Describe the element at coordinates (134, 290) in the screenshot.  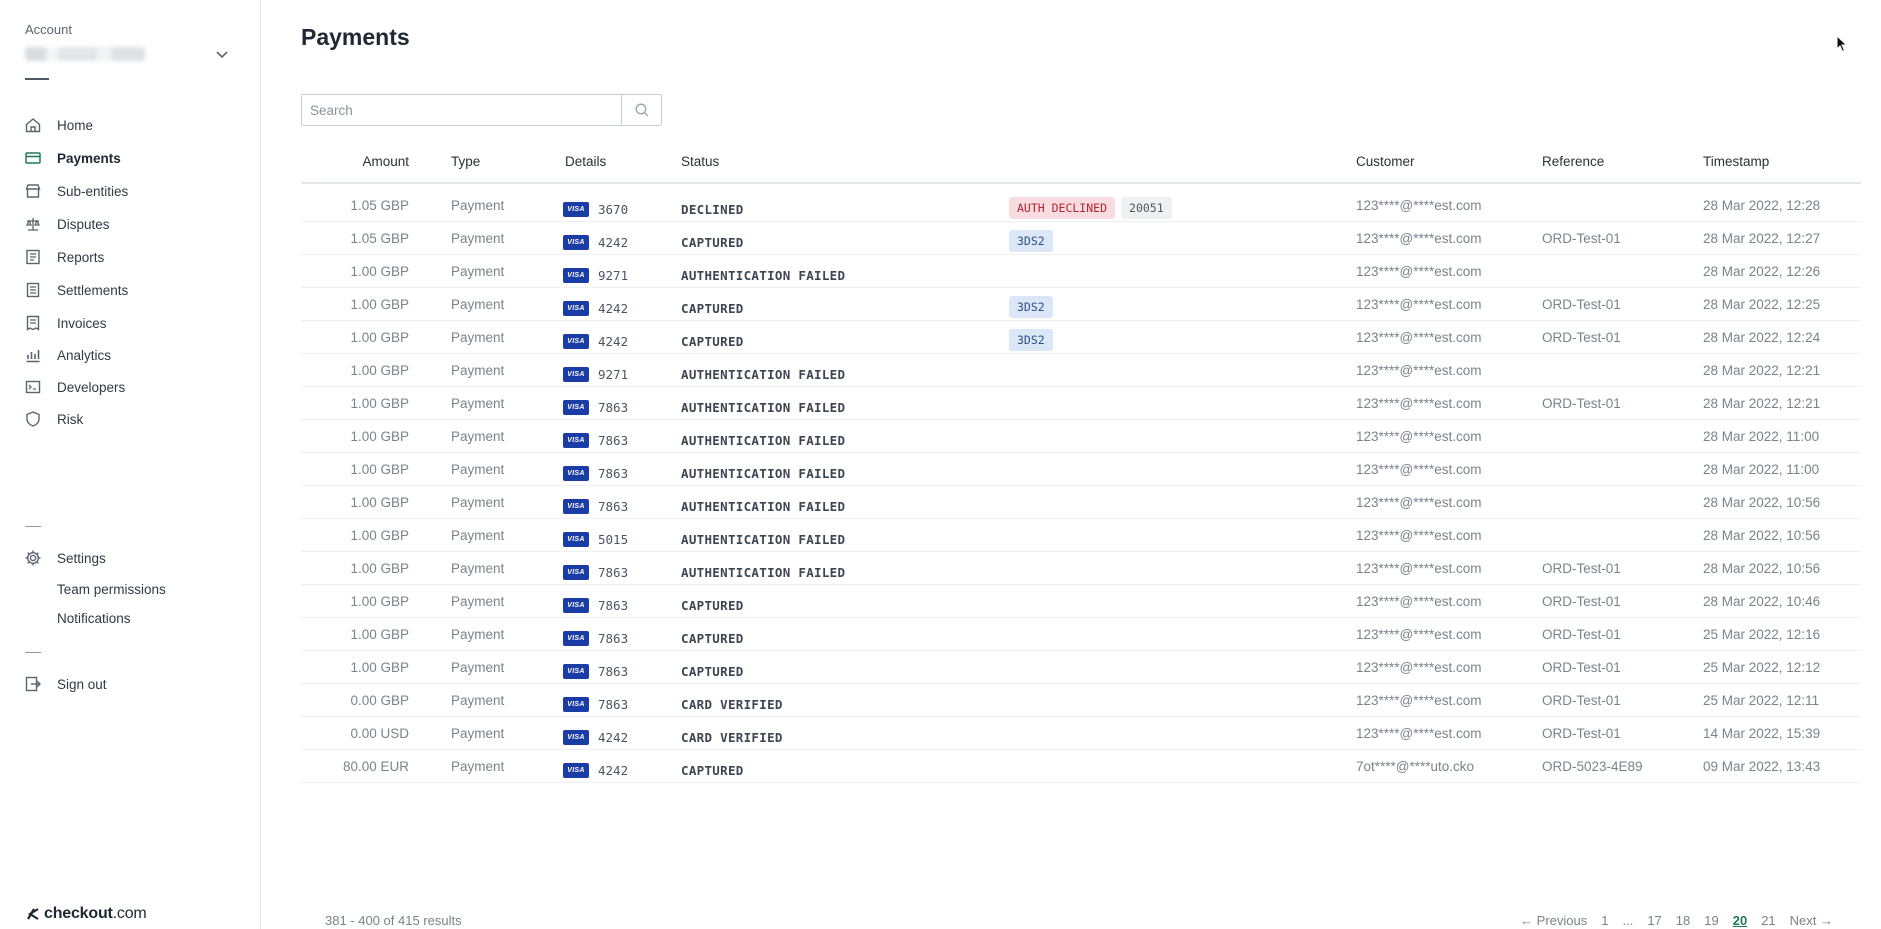
I see `sidebar-item-settlements: Settlements` at that location.